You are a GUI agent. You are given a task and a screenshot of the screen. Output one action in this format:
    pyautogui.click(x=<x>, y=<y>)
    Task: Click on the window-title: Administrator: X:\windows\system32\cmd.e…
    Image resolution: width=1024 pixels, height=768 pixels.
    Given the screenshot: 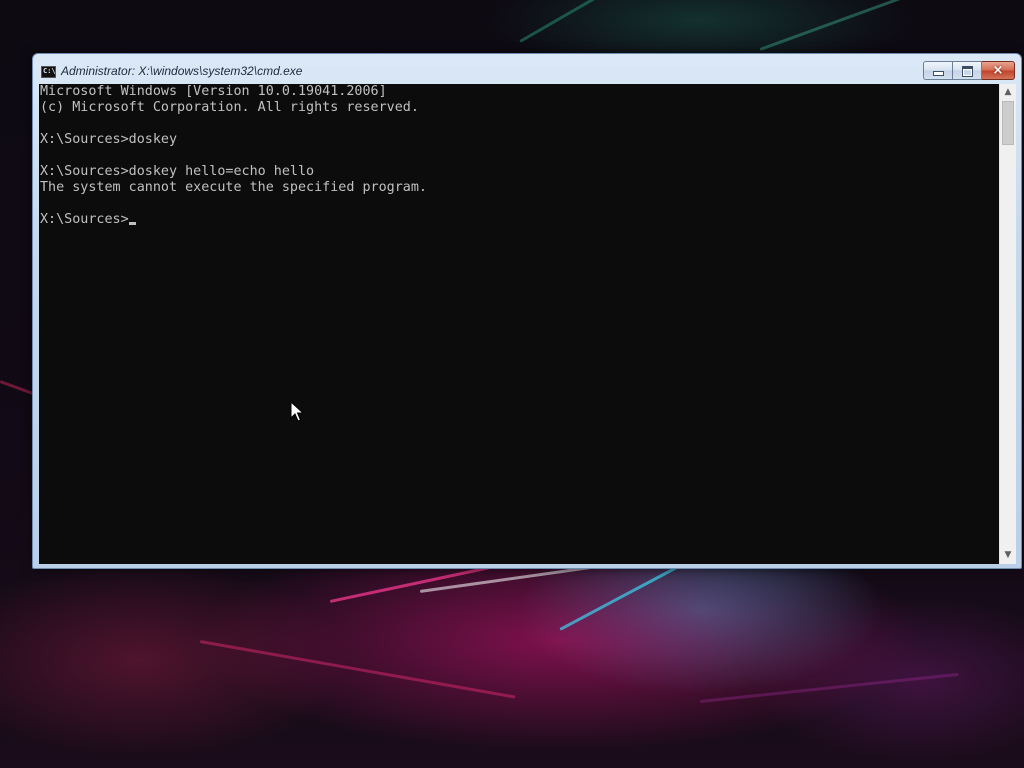 What is the action you would take?
    pyautogui.click(x=182, y=71)
    